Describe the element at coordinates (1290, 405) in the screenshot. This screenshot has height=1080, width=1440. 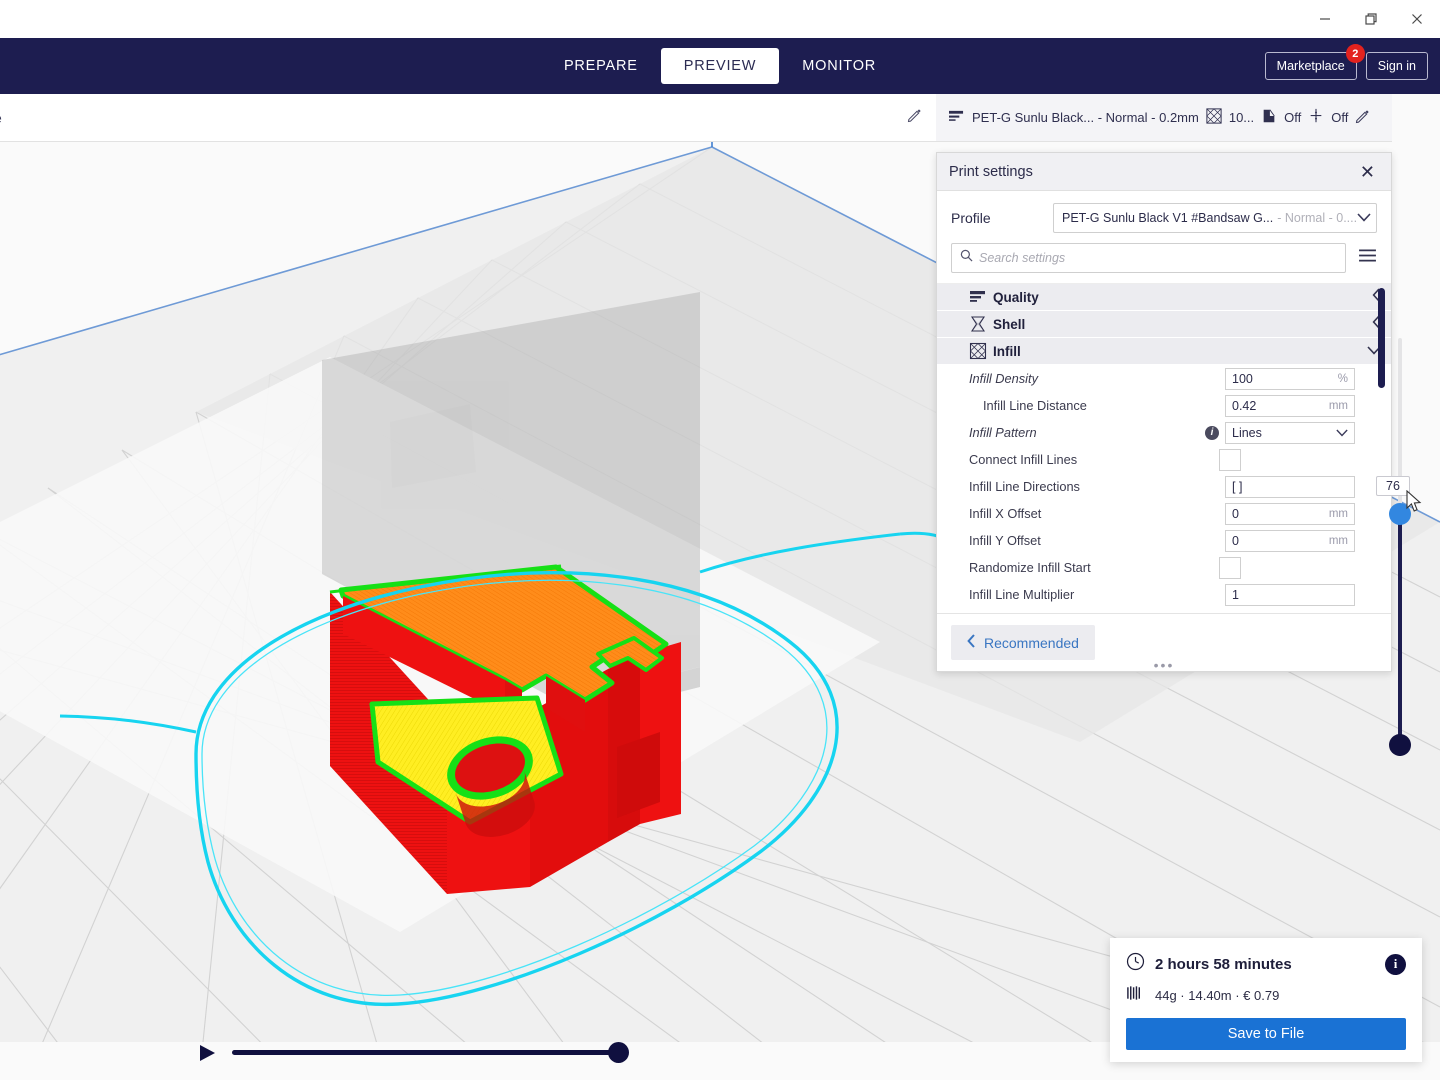
I see `setting-value-input: 0.42 mm` at that location.